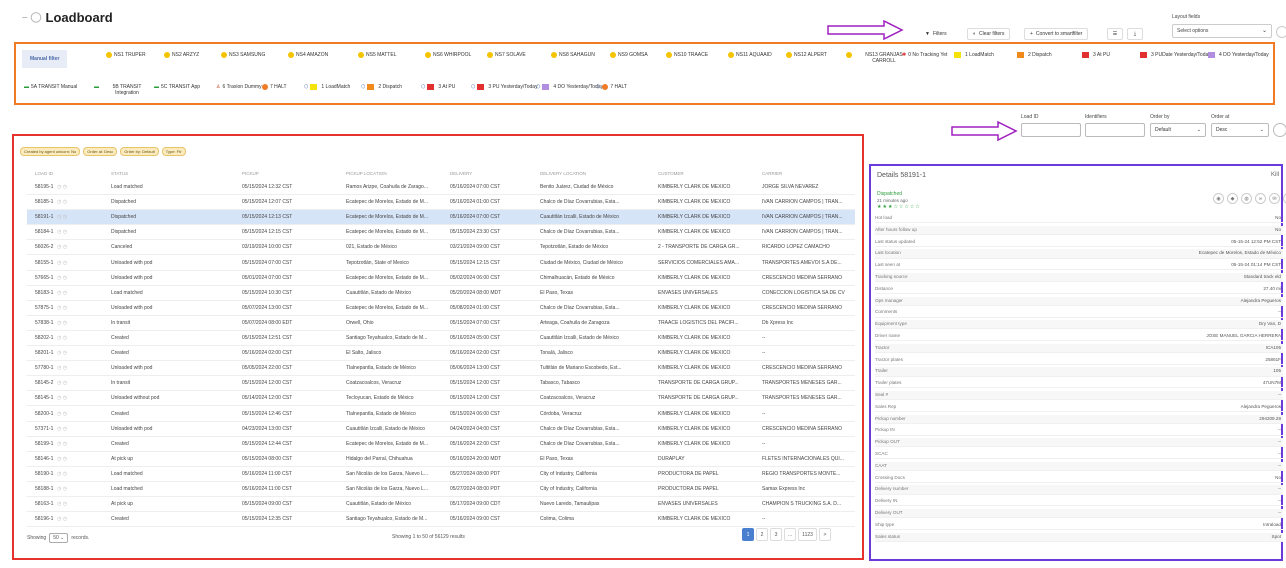 The height and width of the screenshot is (568, 1286). What do you see at coordinates (461, 173) in the screenshot?
I see `column-header: DELIVERY` at bounding box center [461, 173].